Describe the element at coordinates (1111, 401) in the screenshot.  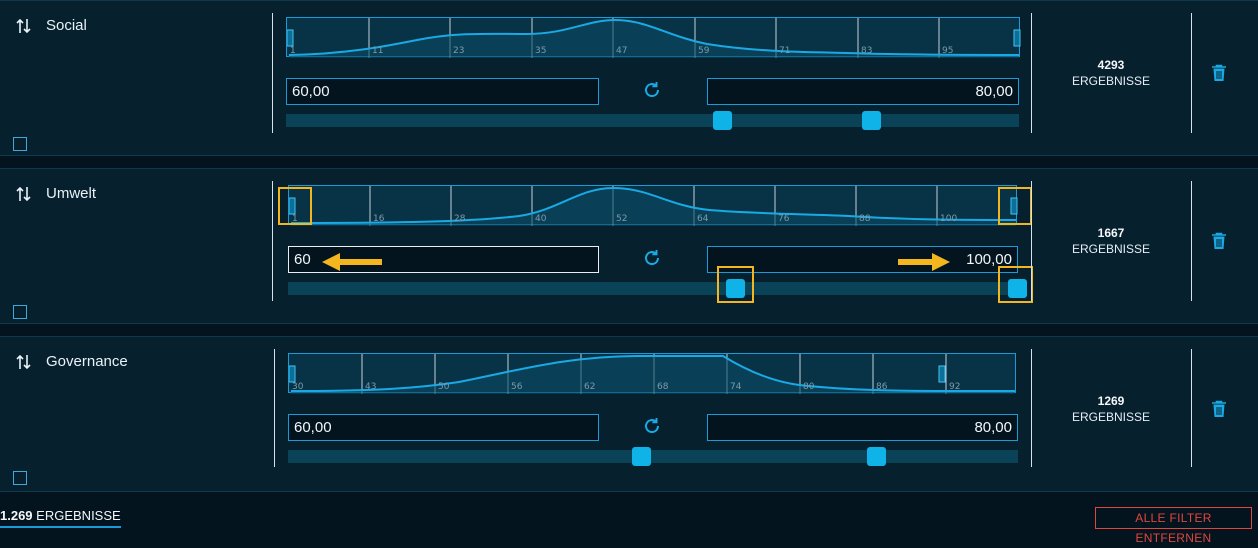
I see `result-count-number: 1269` at that location.